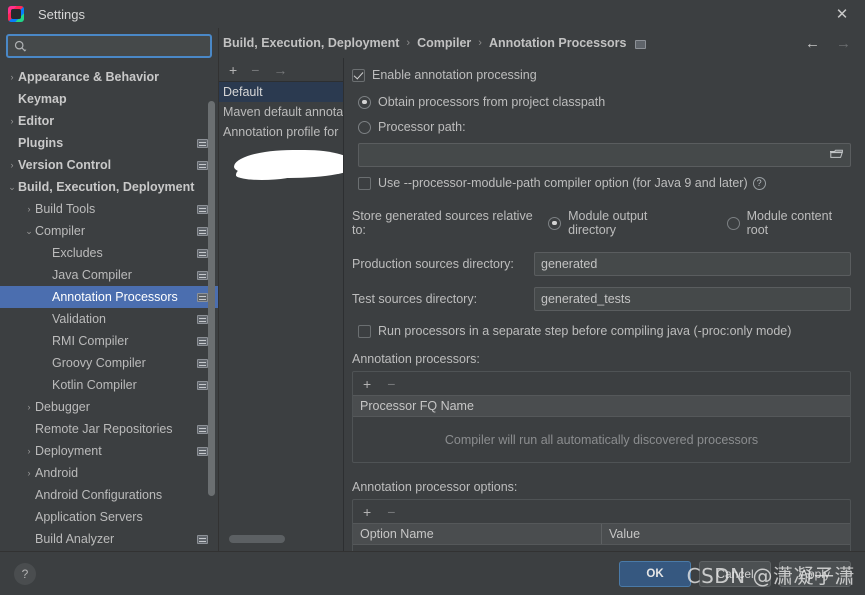 This screenshot has height=595, width=865. I want to click on separate-step-checkbox, so click(364, 331).